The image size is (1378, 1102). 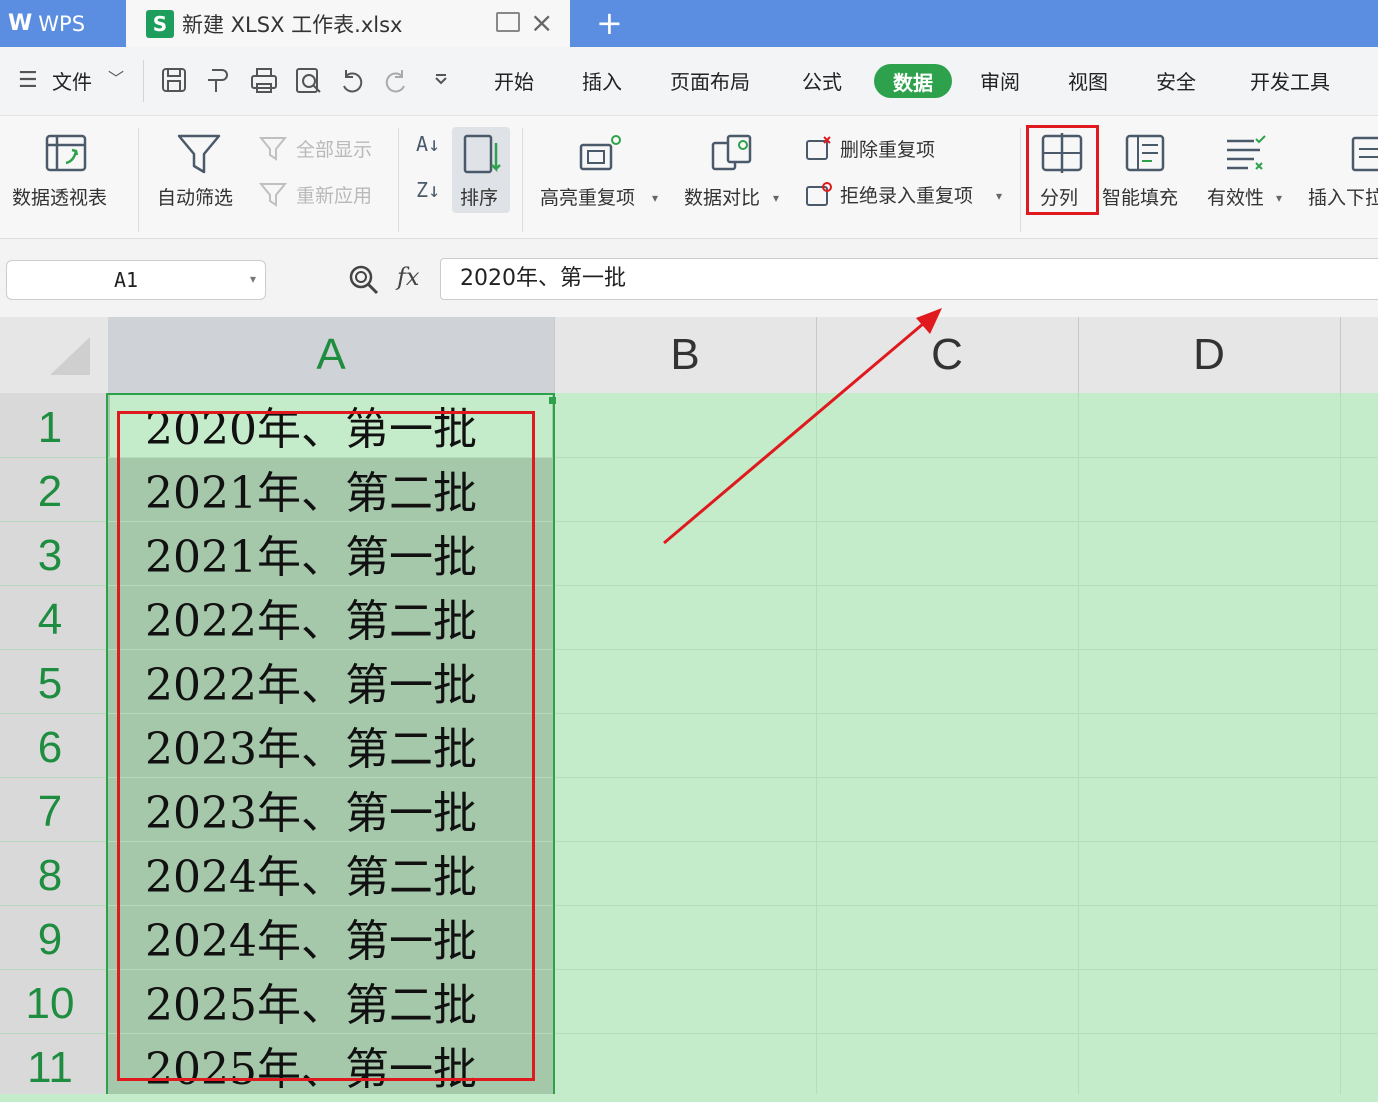 What do you see at coordinates (887, 150) in the screenshot?
I see `remove-duplicates-button: 删除重复项` at bounding box center [887, 150].